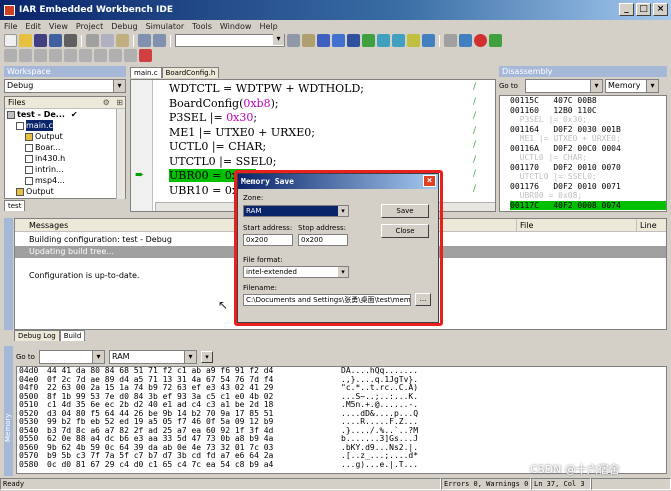  Describe the element at coordinates (70, 40) in the screenshot. I see `print-icon` at that location.